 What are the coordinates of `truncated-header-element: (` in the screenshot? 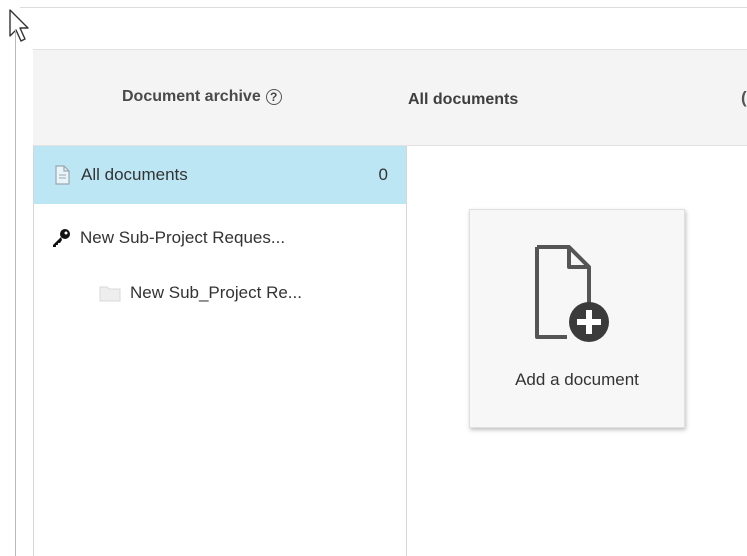 It's located at (744, 98).